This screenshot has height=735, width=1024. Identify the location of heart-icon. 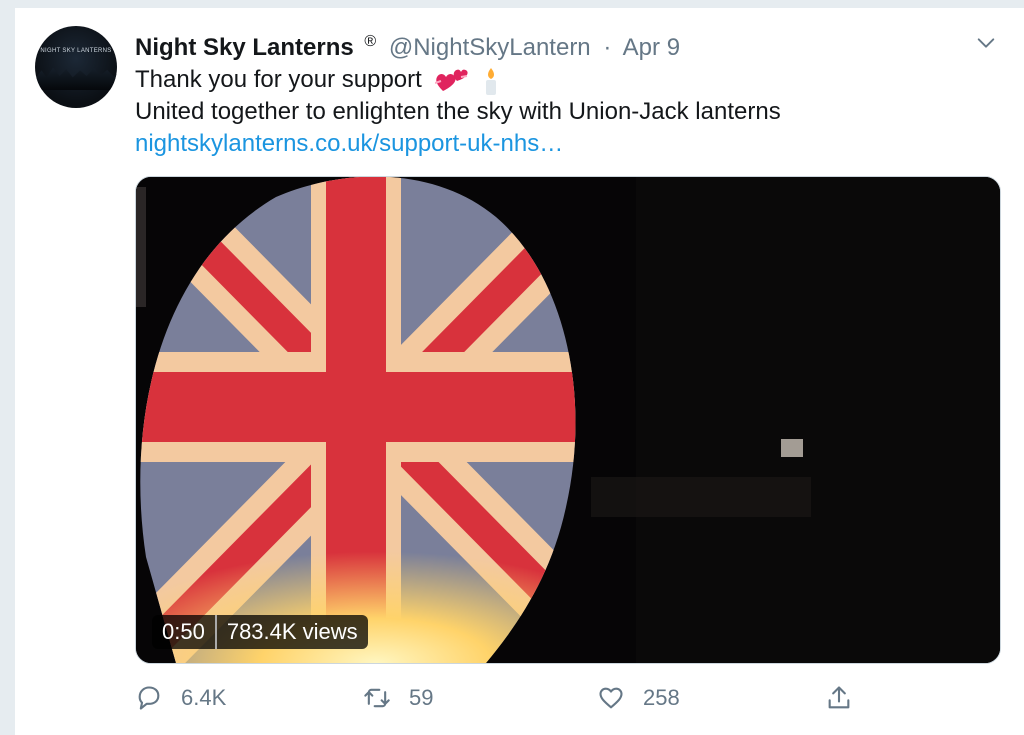
(611, 698).